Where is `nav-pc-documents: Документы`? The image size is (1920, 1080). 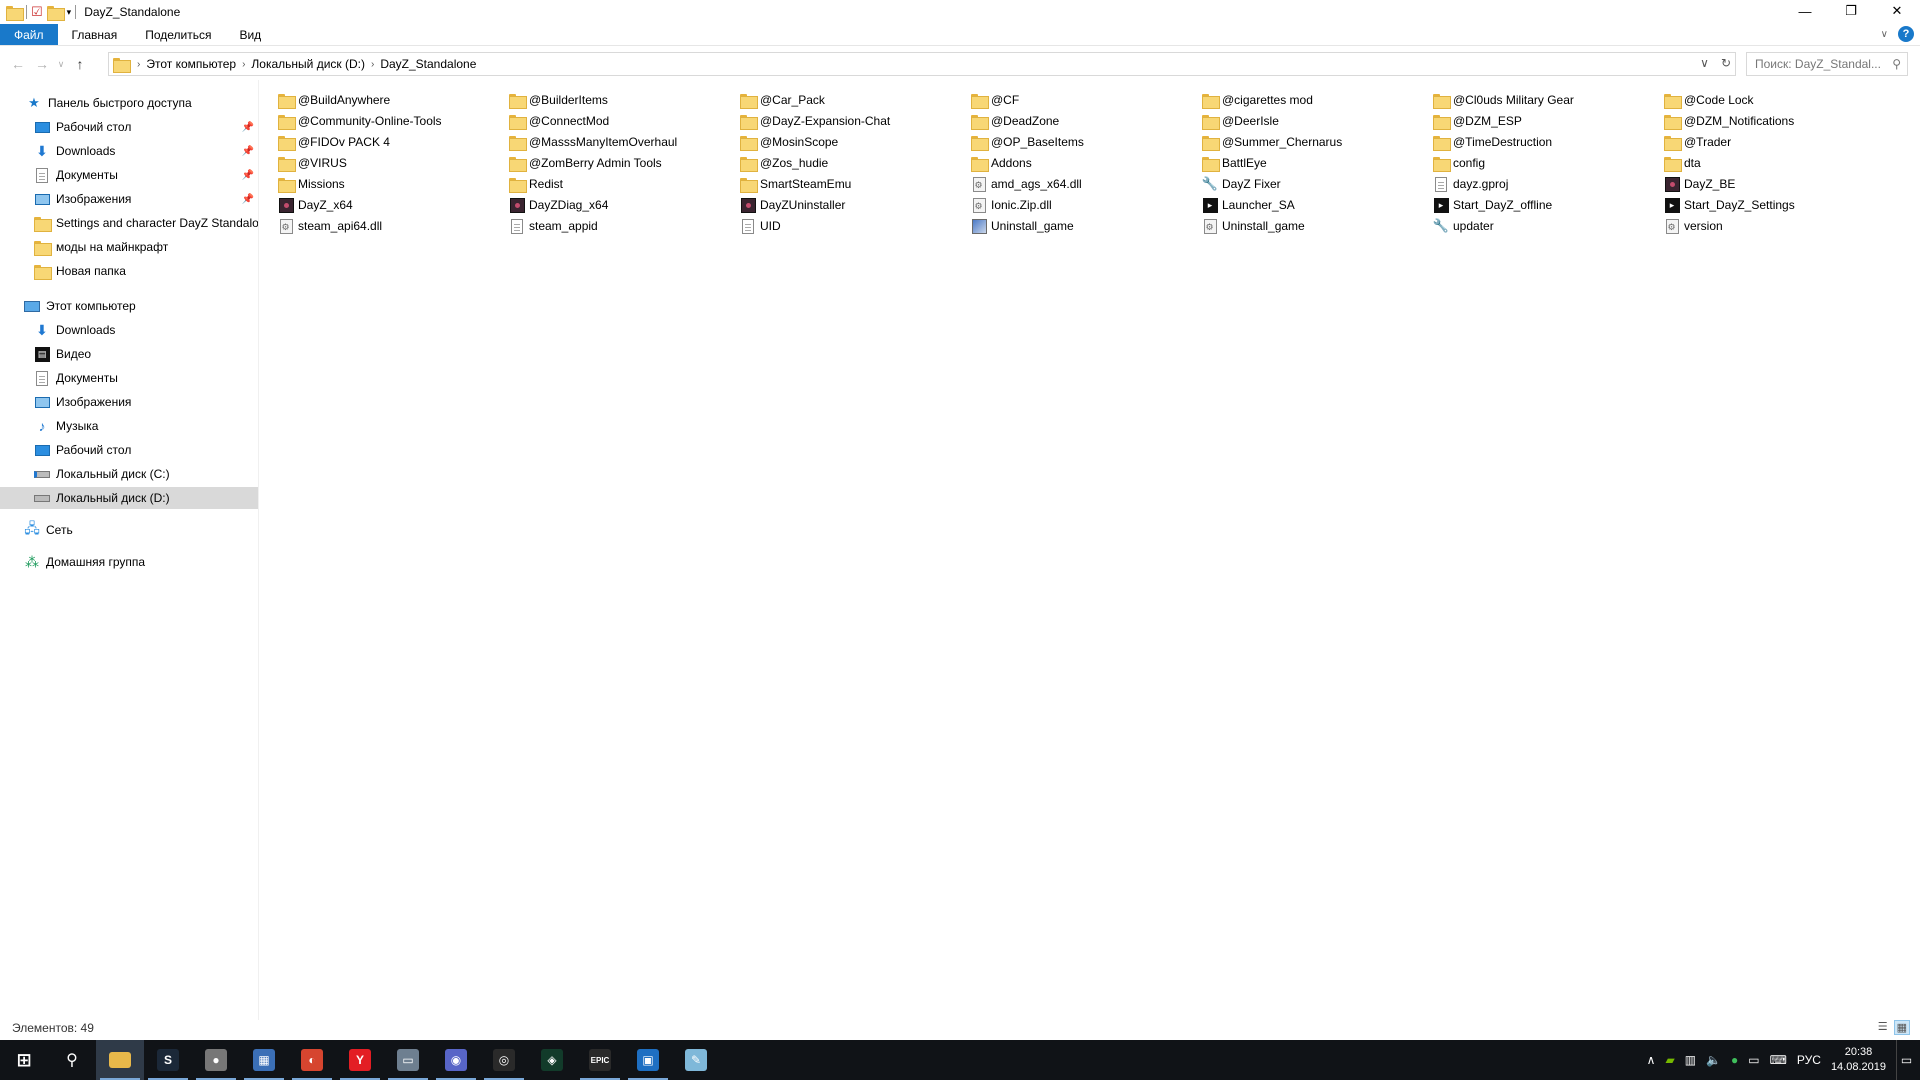
nav-pc-documents: Документы is located at coordinates (129, 378).